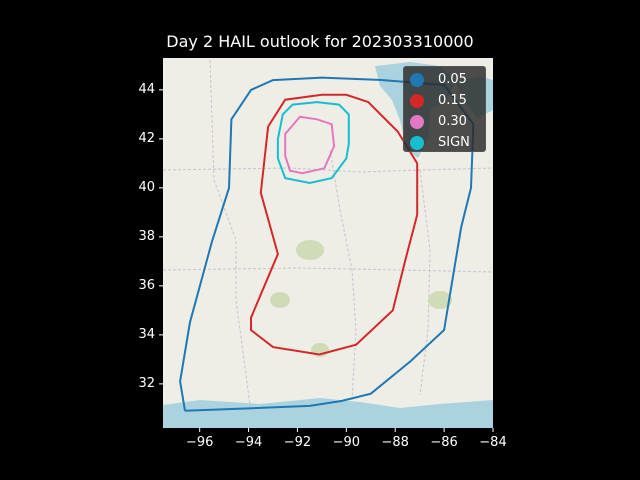 The height and width of the screenshot is (480, 640). What do you see at coordinates (146, 236) in the screenshot?
I see `y-tick-label: 38` at bounding box center [146, 236].